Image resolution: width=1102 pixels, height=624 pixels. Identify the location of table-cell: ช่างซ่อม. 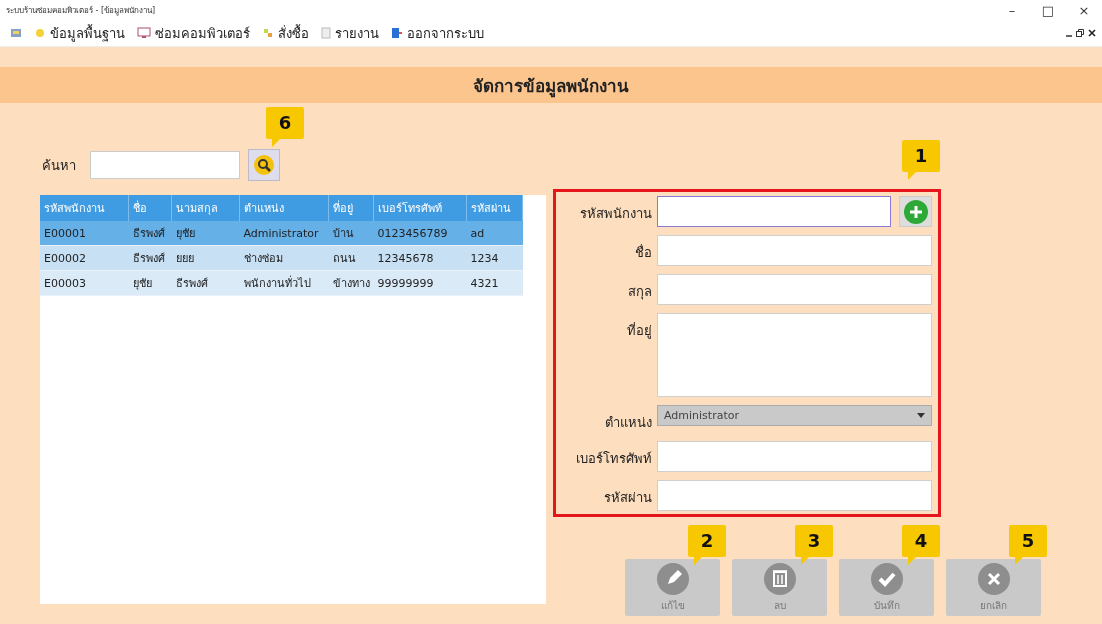
(284, 258).